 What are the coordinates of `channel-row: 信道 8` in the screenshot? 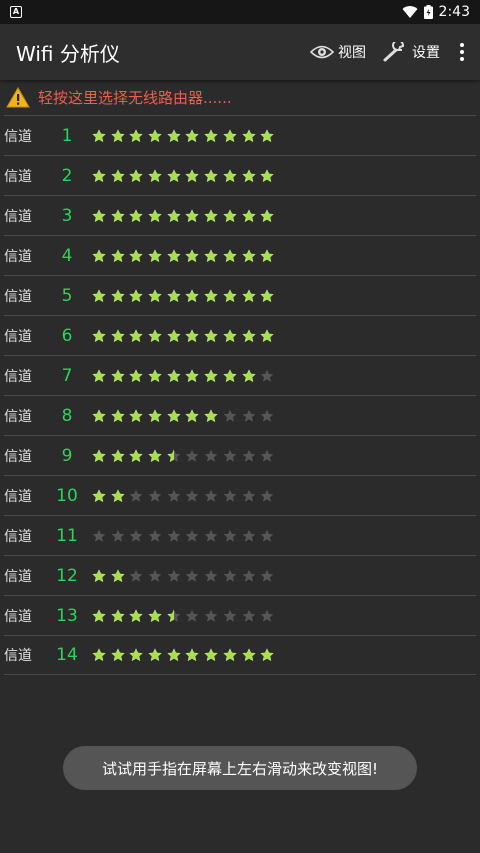 It's located at (240, 415).